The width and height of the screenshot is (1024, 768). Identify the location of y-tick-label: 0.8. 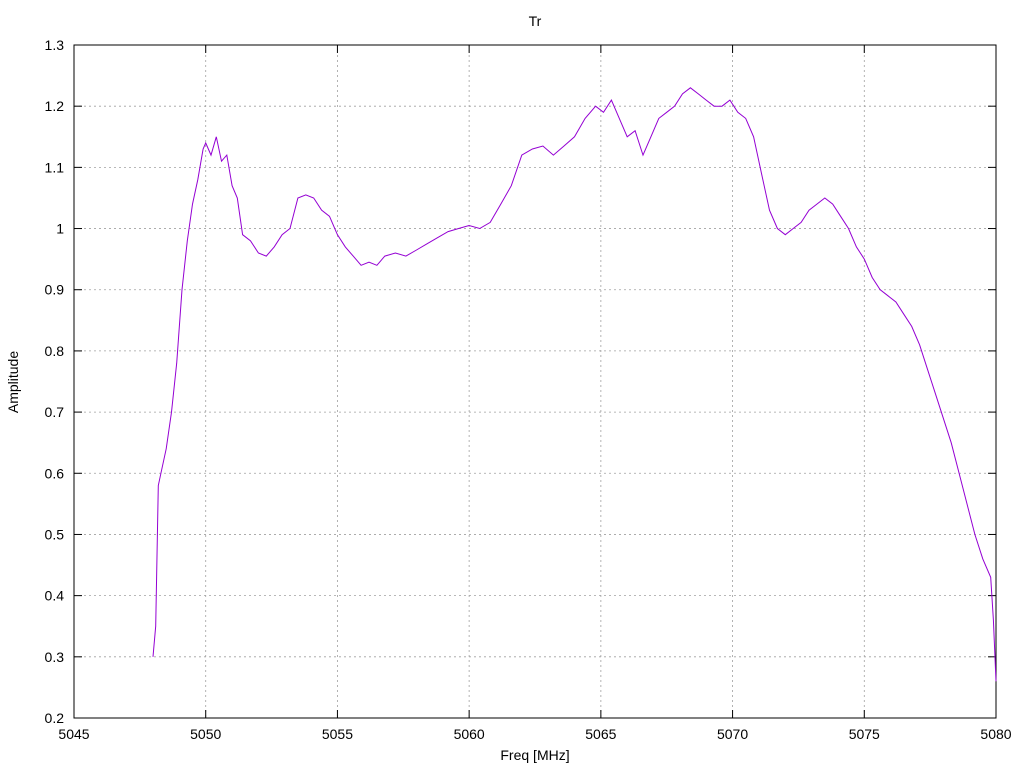
(55, 351).